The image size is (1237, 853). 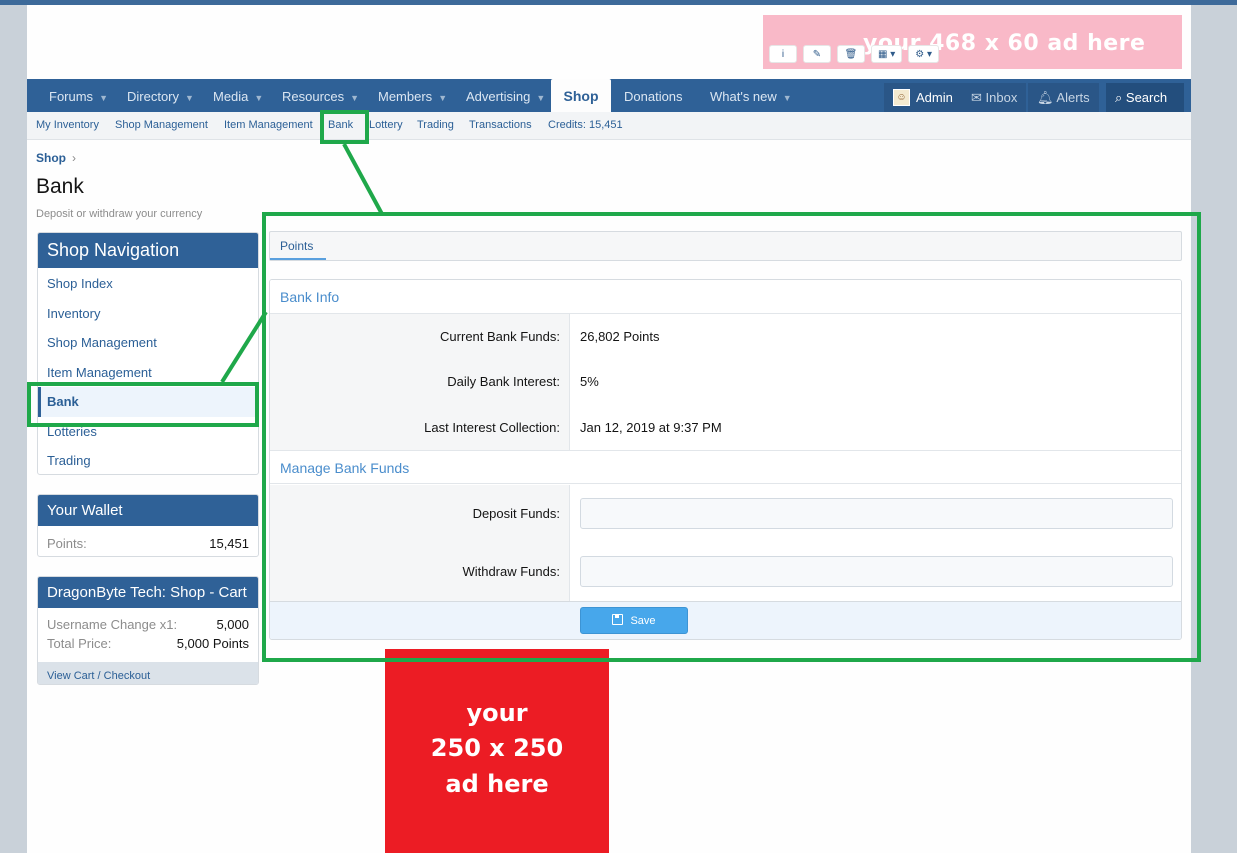 I want to click on sidebar-item-trading: Trading, so click(x=148, y=460).